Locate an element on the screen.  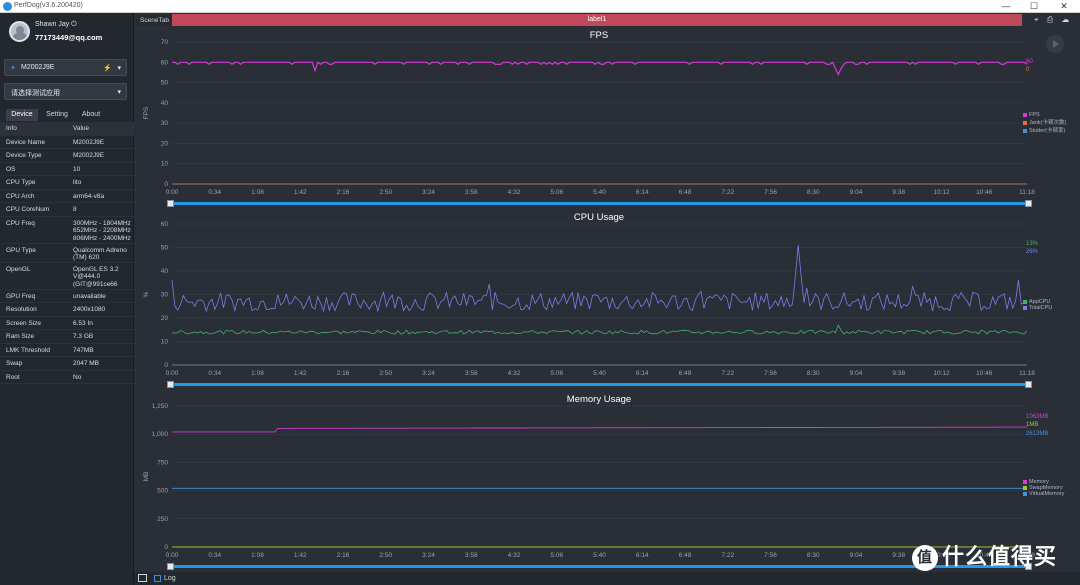
watermark-text: 什么值得买 is located at coordinates (1000, 556).